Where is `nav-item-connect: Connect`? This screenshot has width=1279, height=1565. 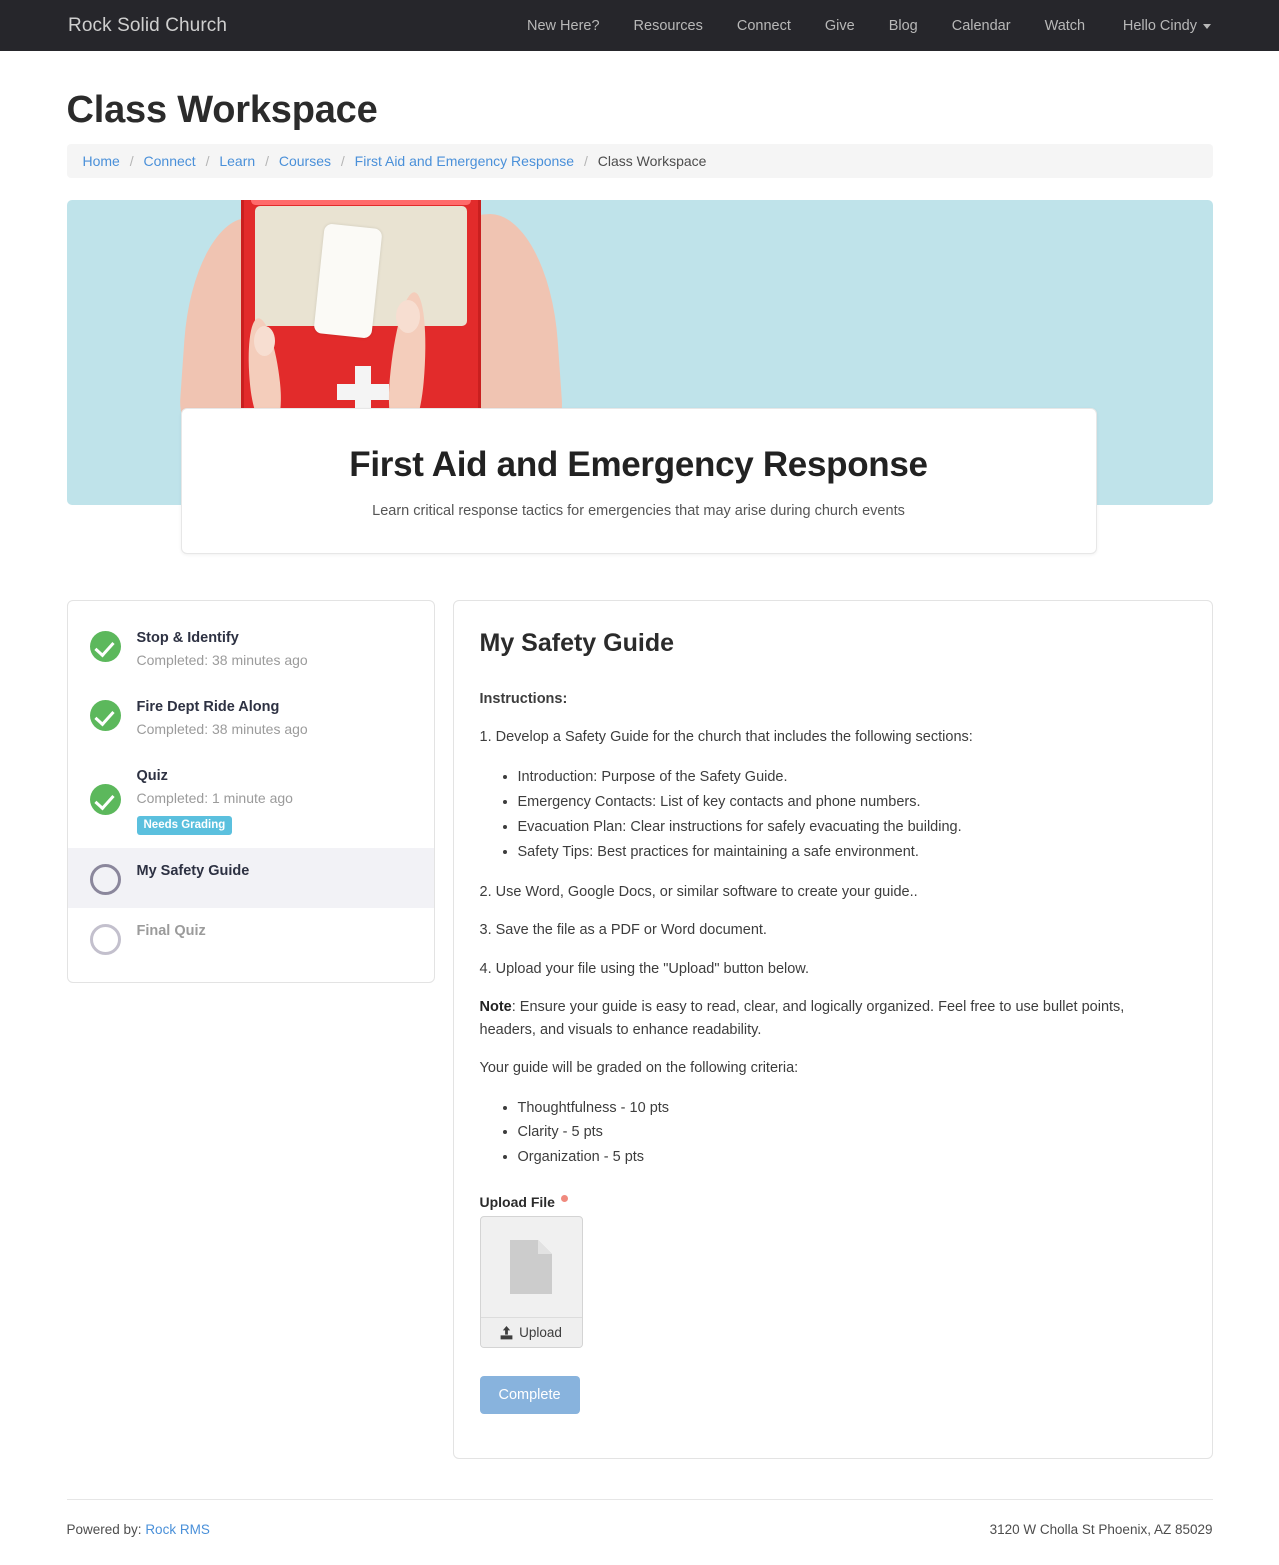
nav-item-connect: Connect is located at coordinates (764, 26).